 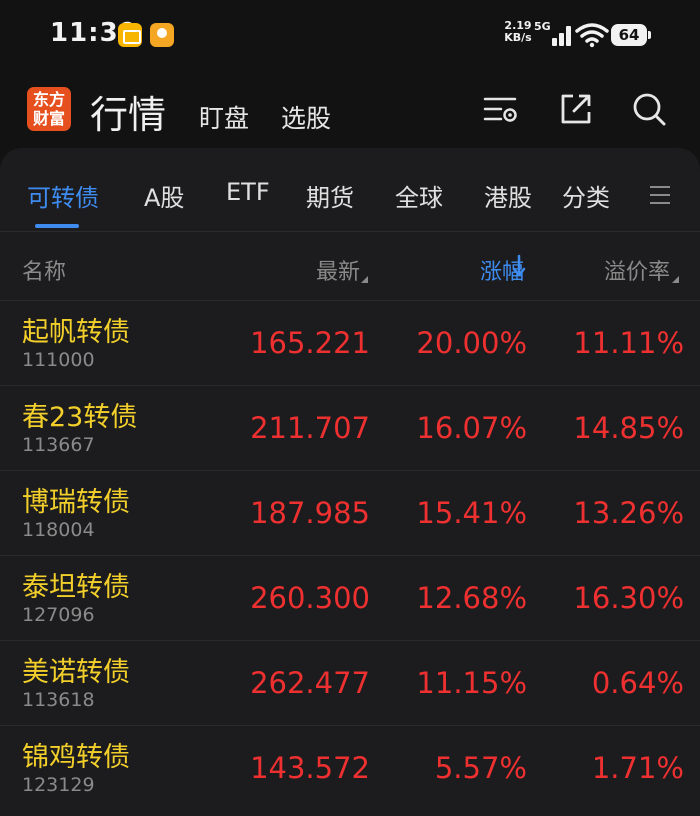 I want to click on tab-a-shares: A股, so click(x=164, y=195).